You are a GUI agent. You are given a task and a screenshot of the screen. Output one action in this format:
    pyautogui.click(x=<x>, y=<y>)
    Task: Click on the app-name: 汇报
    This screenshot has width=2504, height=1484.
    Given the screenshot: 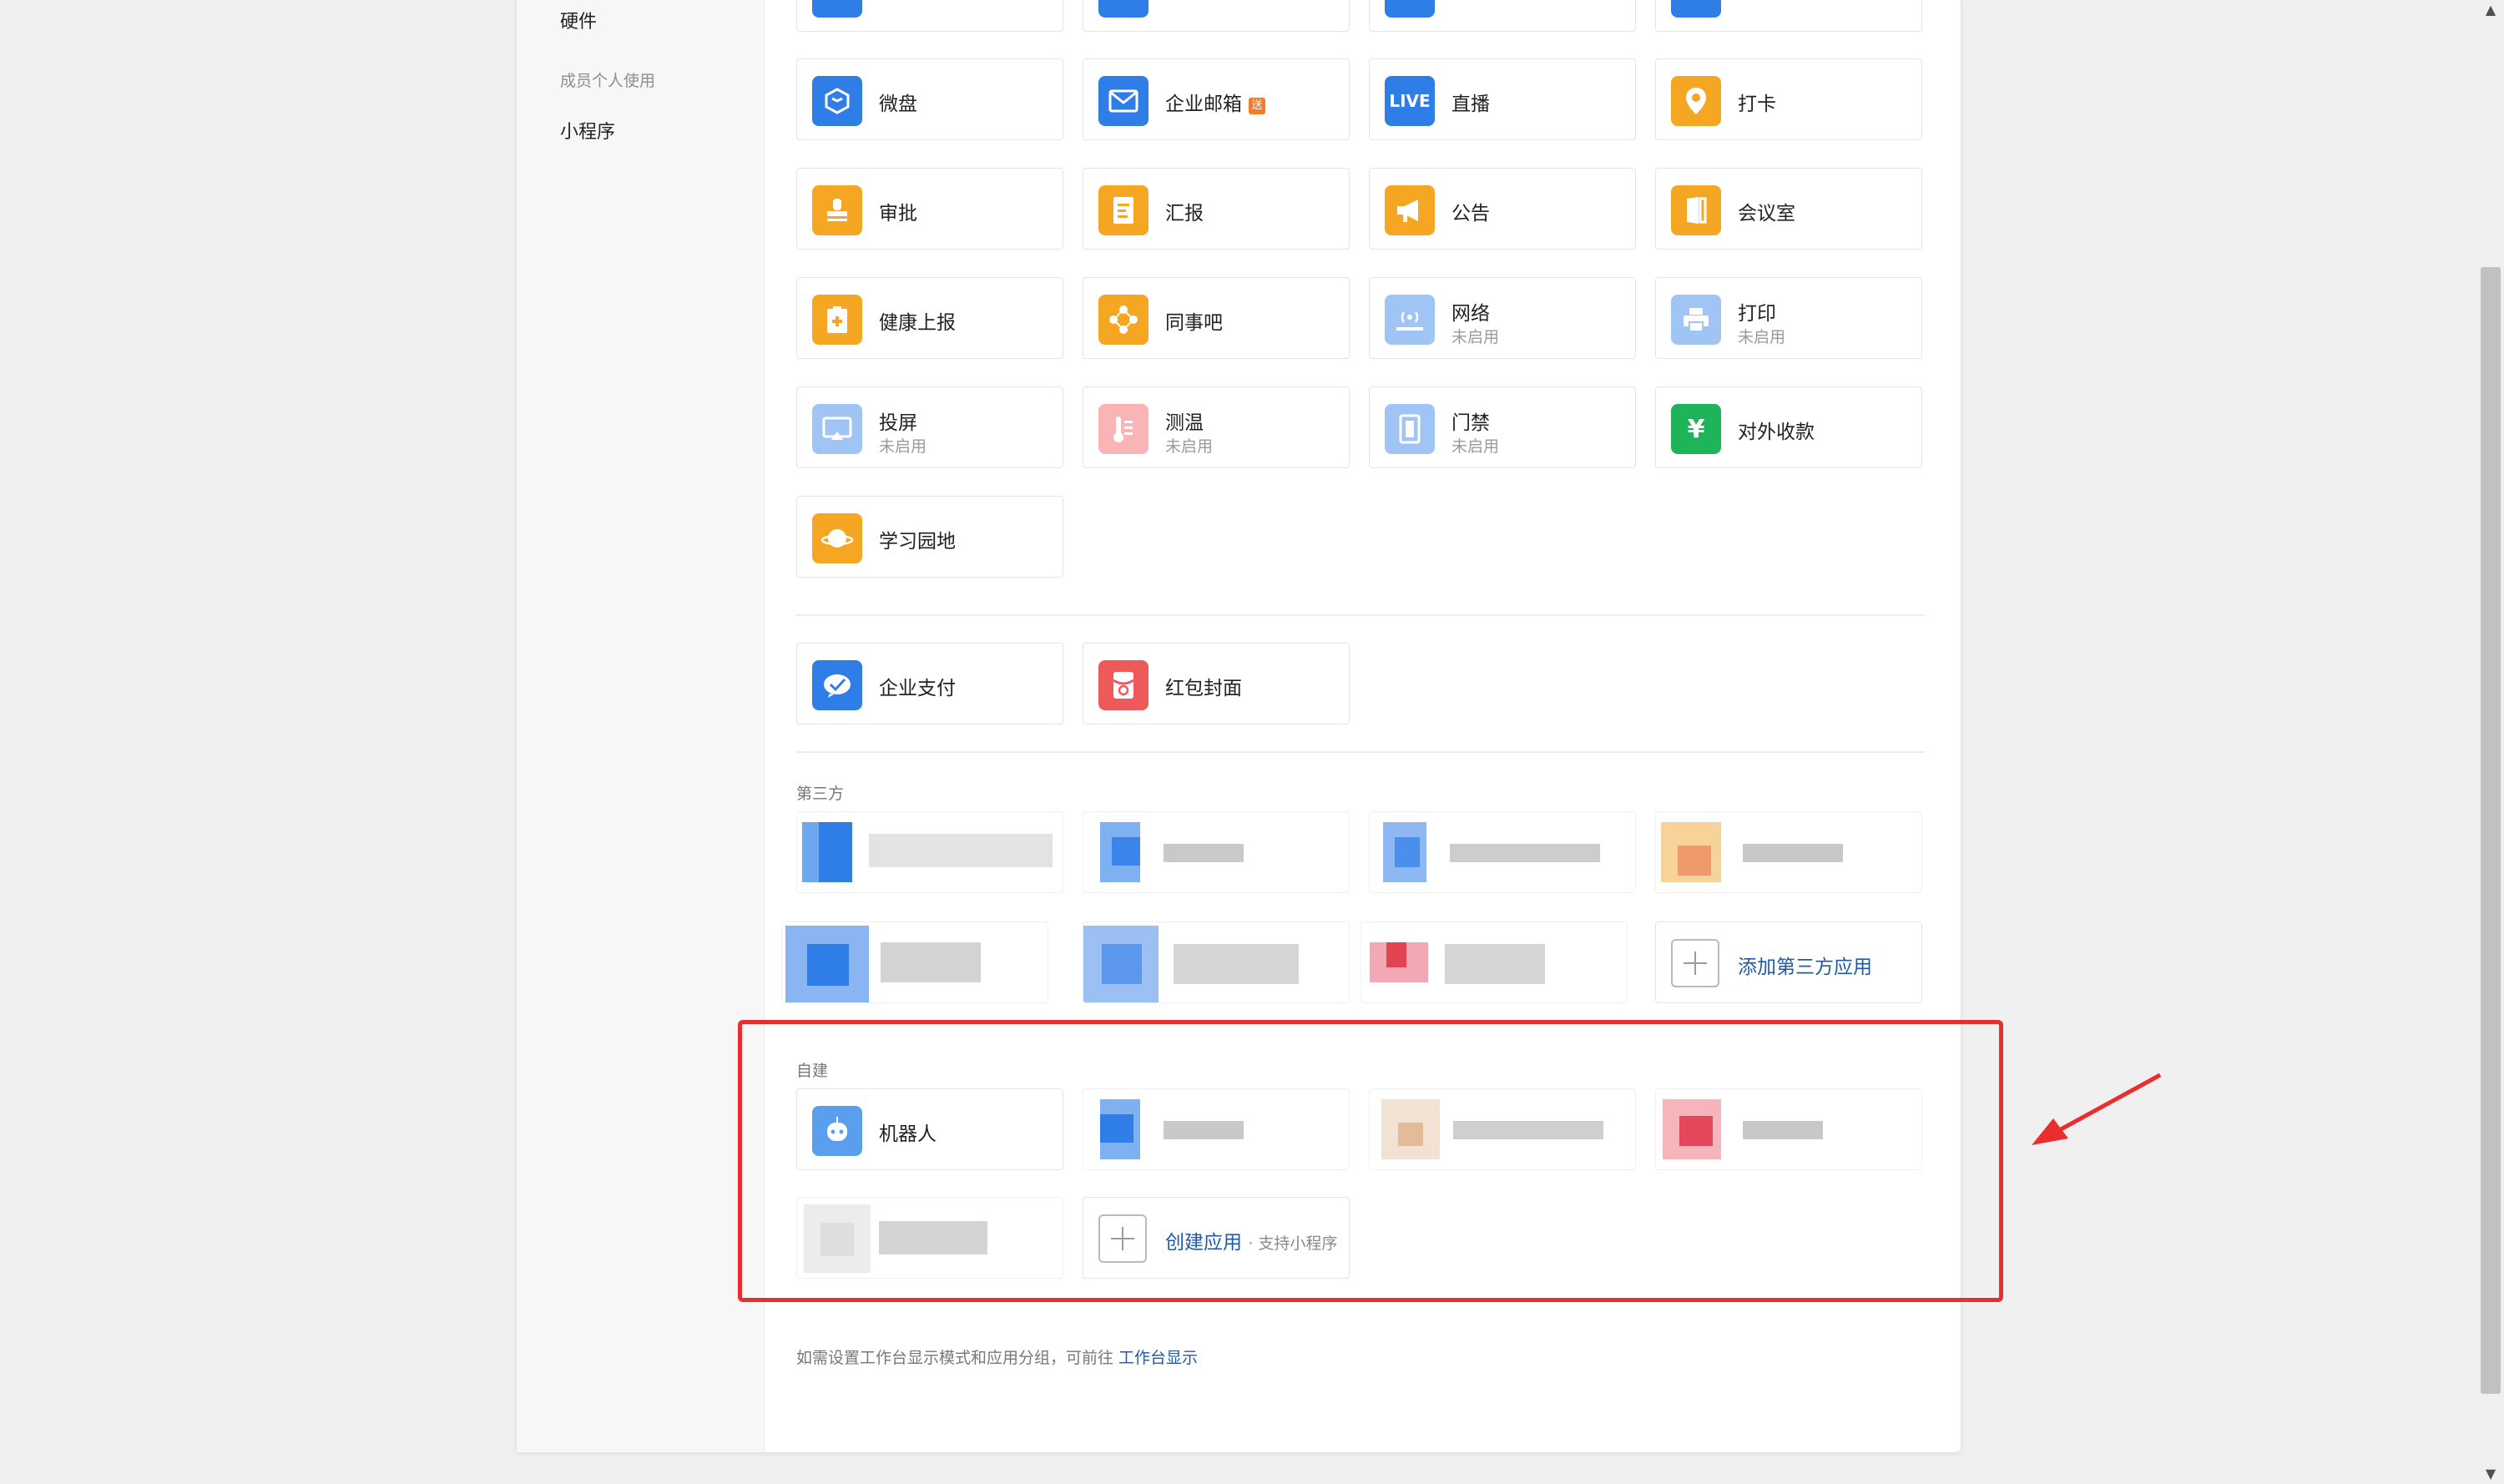 What is the action you would take?
    pyautogui.click(x=1184, y=214)
    